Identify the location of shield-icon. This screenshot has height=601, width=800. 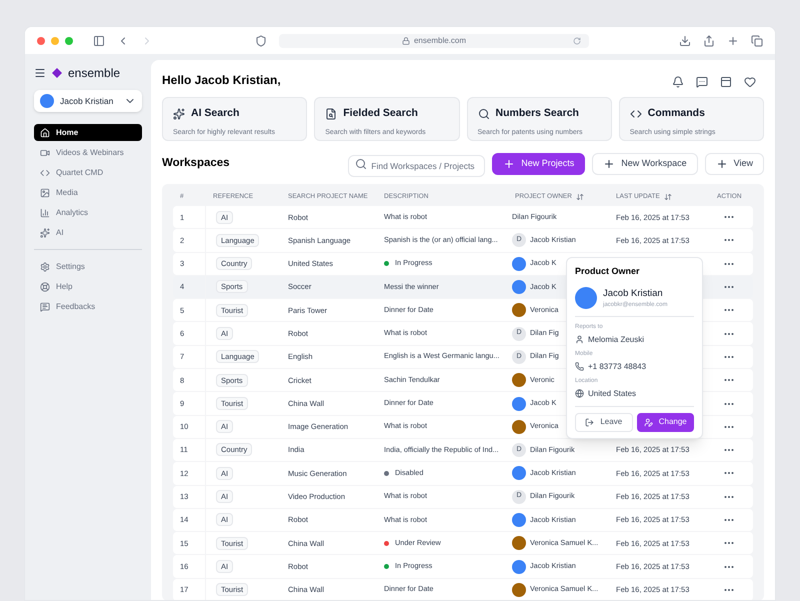
(261, 40).